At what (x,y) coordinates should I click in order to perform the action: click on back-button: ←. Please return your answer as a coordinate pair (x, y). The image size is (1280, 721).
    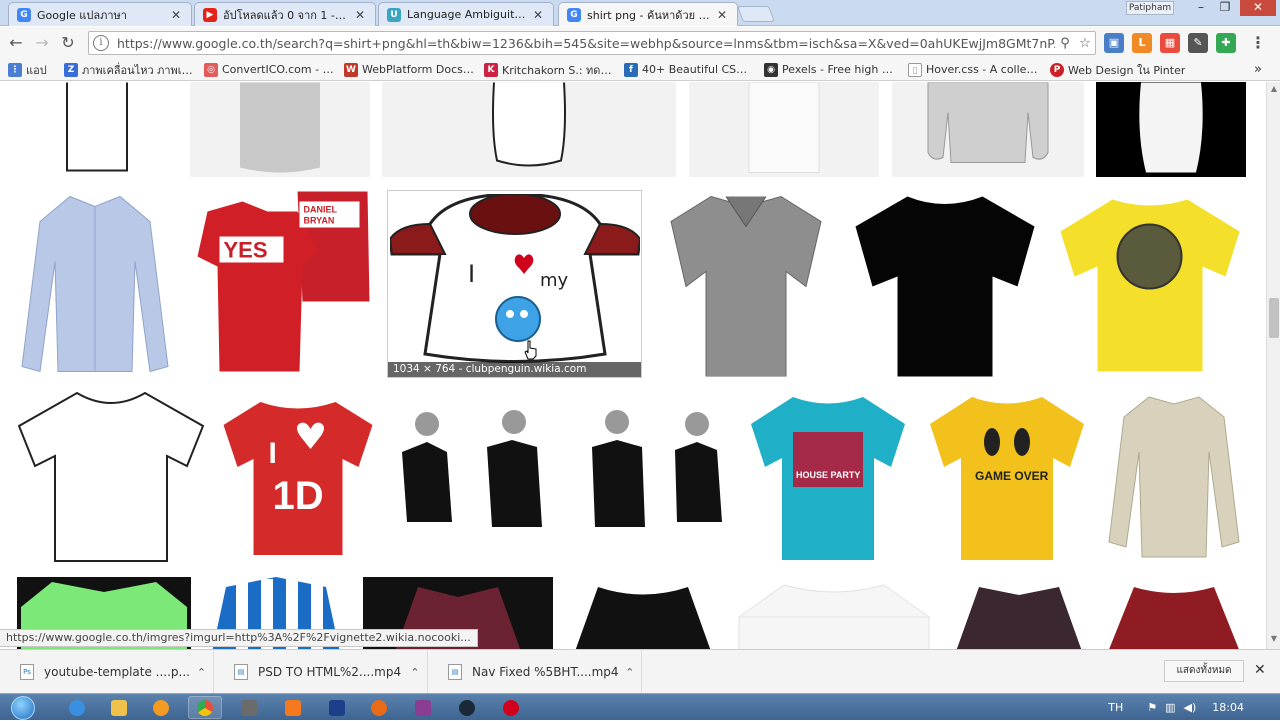
    Looking at the image, I should click on (16, 43).